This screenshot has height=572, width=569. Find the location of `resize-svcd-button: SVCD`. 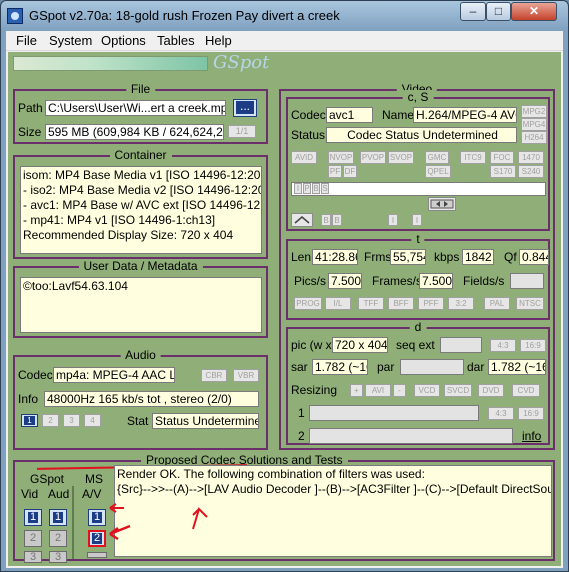

resize-svcd-button: SVCD is located at coordinates (458, 390).